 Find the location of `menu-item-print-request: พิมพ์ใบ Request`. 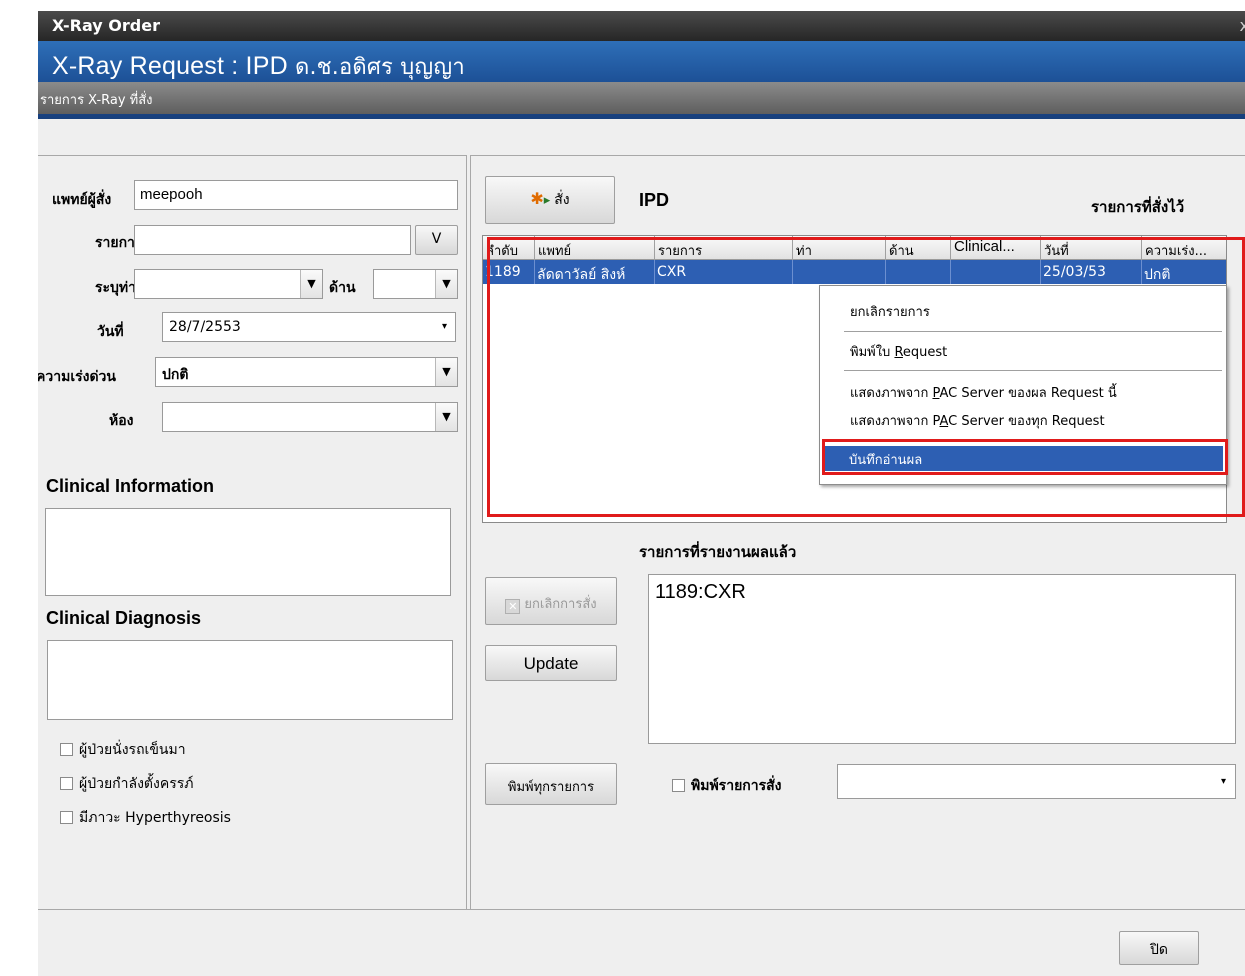

menu-item-print-request: พิมพ์ใบ Request is located at coordinates (898, 351).